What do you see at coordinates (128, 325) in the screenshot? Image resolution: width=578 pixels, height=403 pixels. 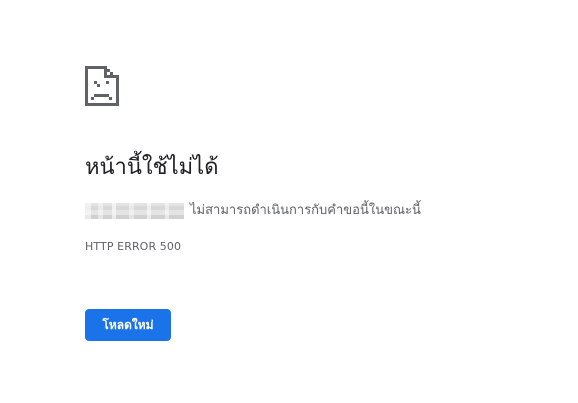 I see `reload-button: โหลดใหม่` at bounding box center [128, 325].